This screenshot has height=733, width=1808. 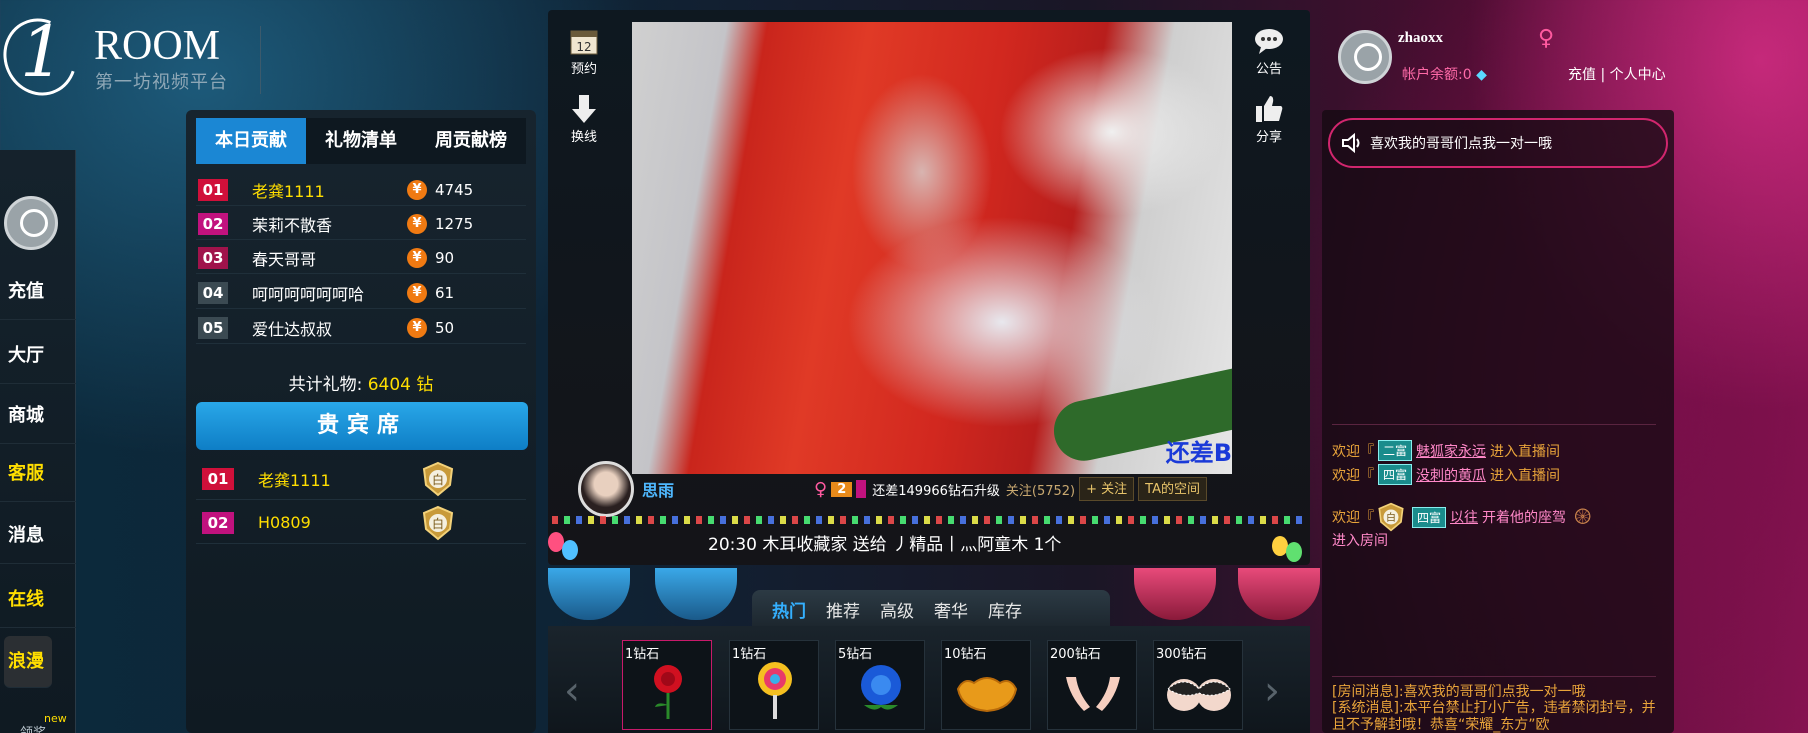 What do you see at coordinates (1365, 57) in the screenshot?
I see `user-avatar` at bounding box center [1365, 57].